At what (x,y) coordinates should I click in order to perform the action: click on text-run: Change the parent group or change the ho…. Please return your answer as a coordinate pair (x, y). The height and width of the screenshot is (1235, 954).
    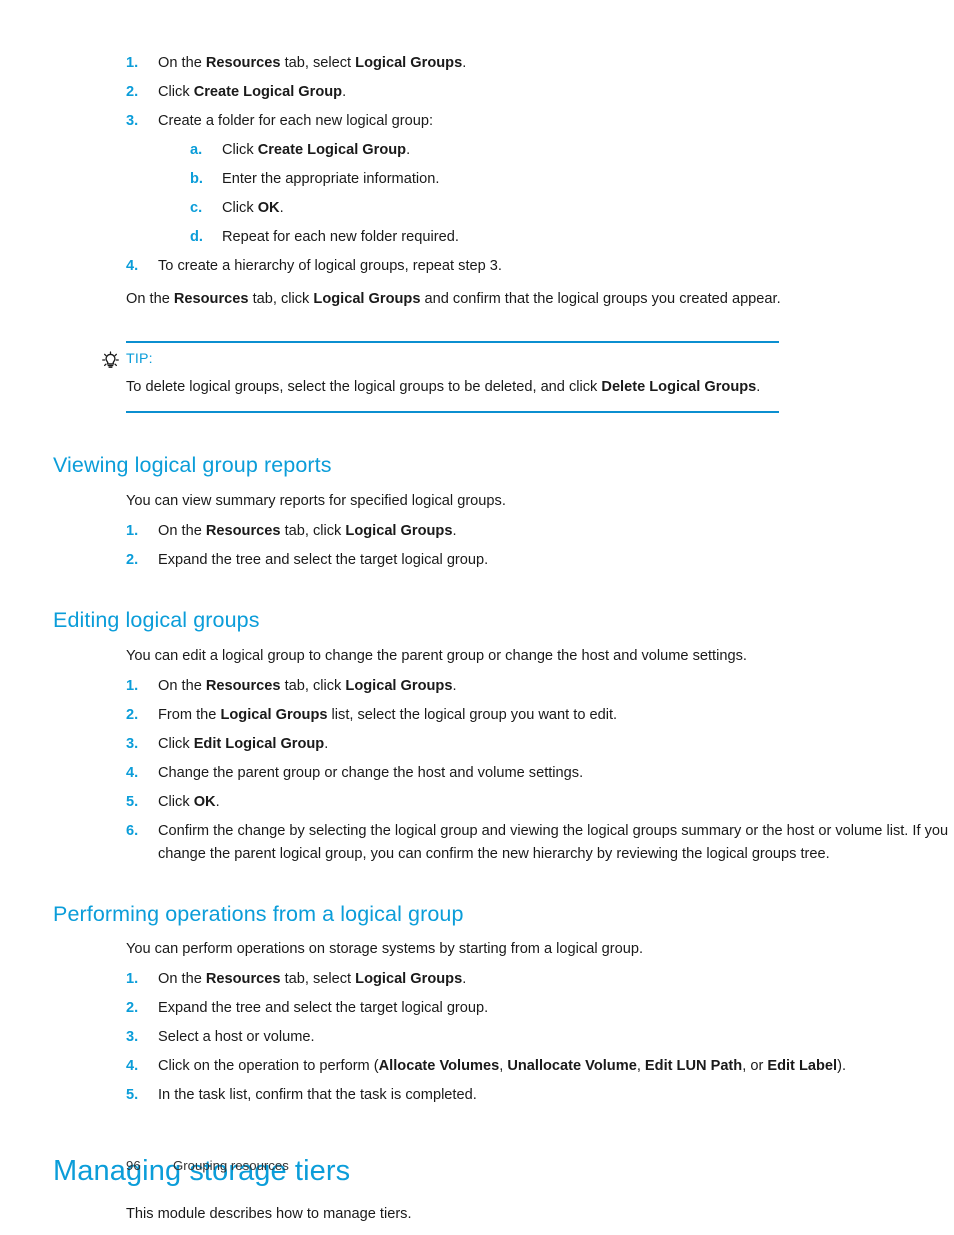
    Looking at the image, I should click on (371, 772).